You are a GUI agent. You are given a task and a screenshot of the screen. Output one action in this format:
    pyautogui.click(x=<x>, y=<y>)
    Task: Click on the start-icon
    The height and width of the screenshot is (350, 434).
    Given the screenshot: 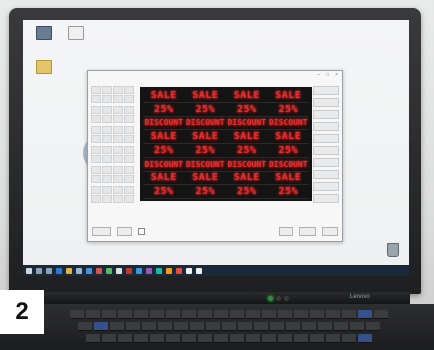 What is the action you would take?
    pyautogui.click(x=29, y=270)
    